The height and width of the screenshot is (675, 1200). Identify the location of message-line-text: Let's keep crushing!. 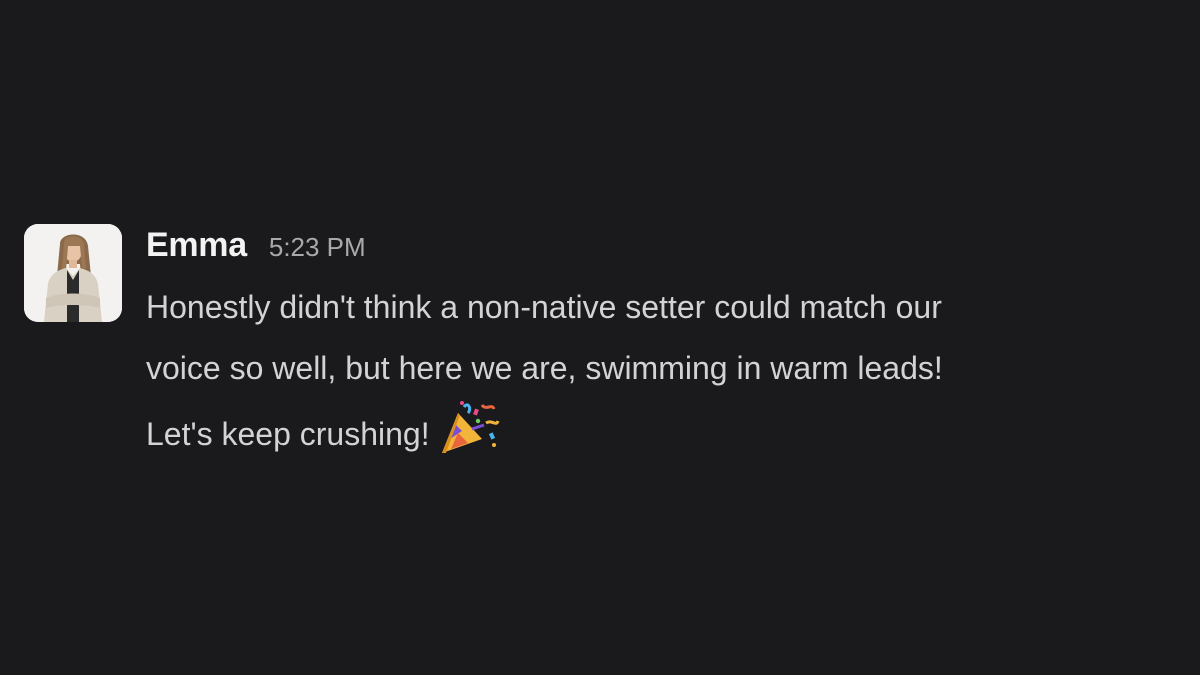
(288, 434).